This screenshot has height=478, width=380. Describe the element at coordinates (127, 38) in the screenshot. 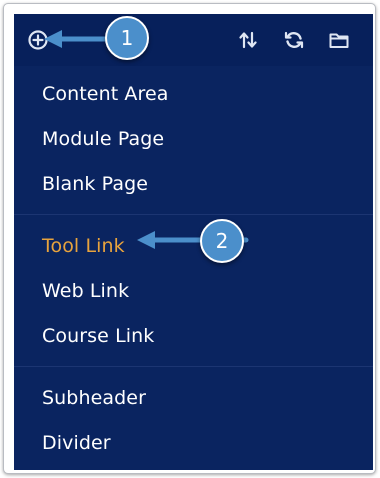

I see `callout-badge-1: 1` at that location.